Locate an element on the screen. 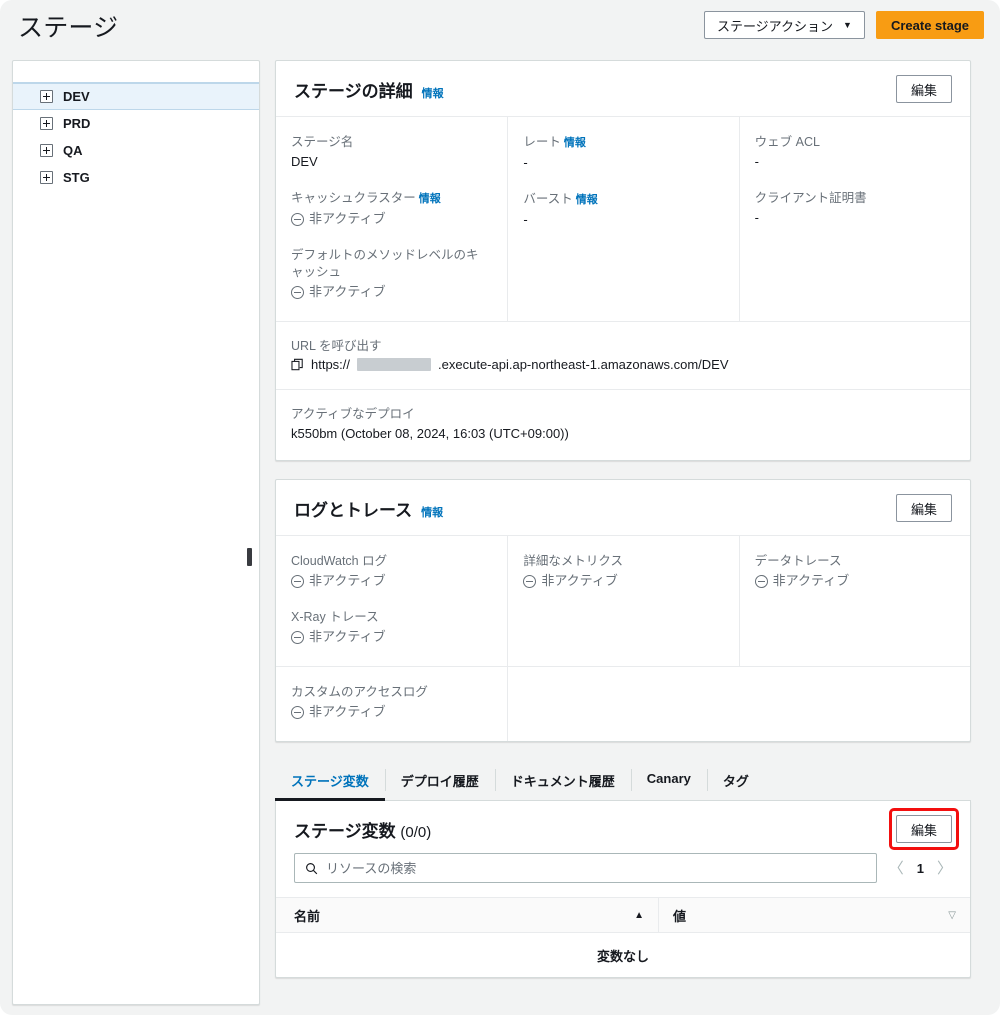  redacted-api-id is located at coordinates (394, 364).